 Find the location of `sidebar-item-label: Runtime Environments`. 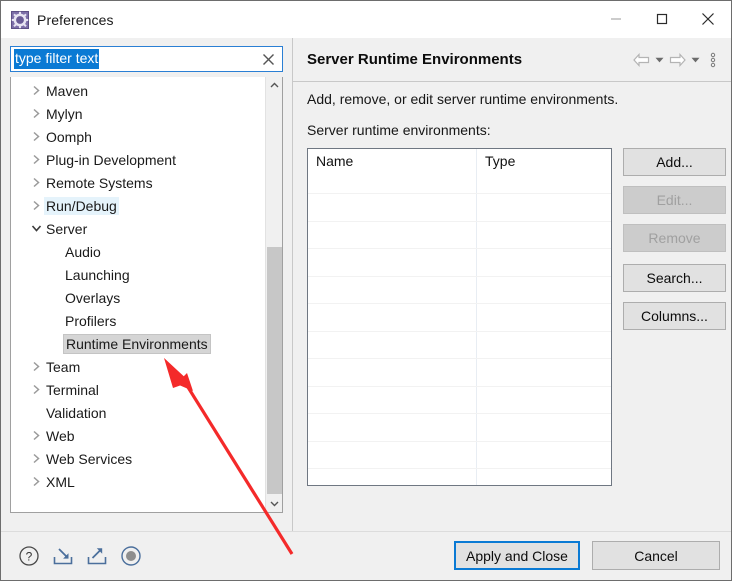

sidebar-item-label: Runtime Environments is located at coordinates (137, 343).